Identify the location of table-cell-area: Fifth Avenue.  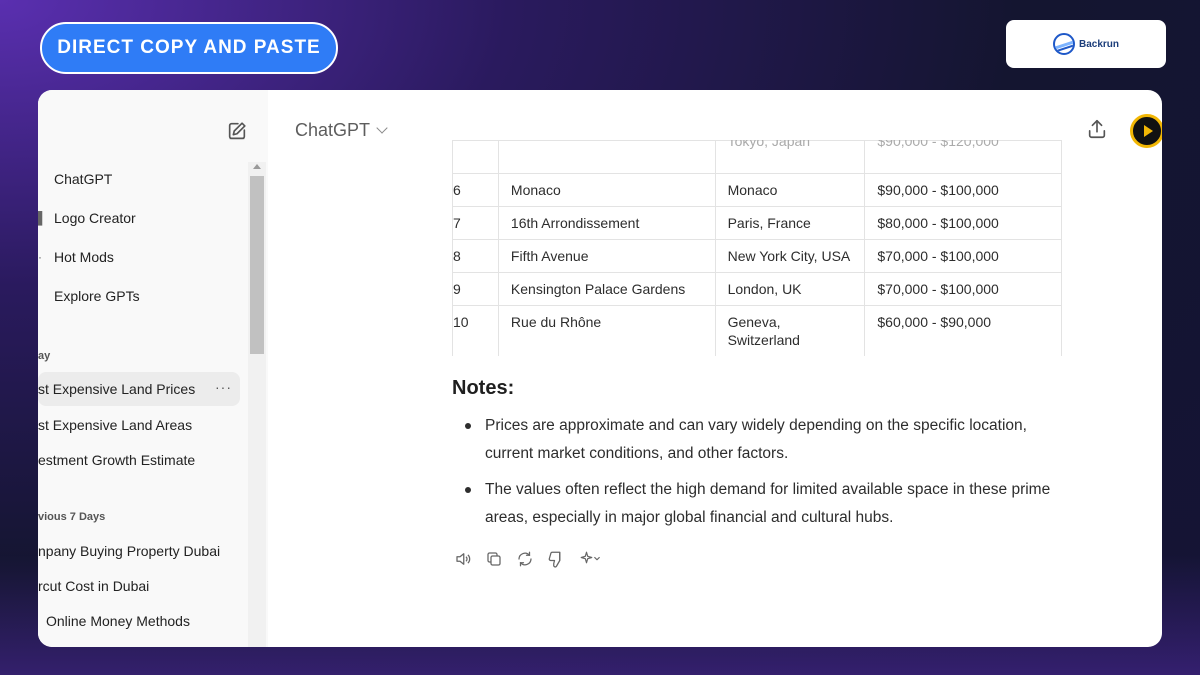
(606, 256).